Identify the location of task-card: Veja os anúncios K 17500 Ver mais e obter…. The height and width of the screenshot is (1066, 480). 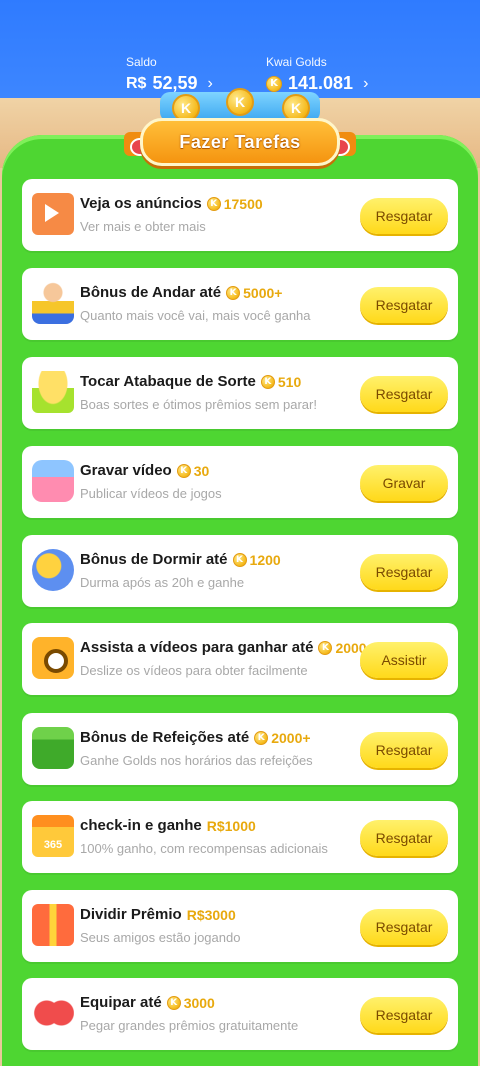
(240, 215).